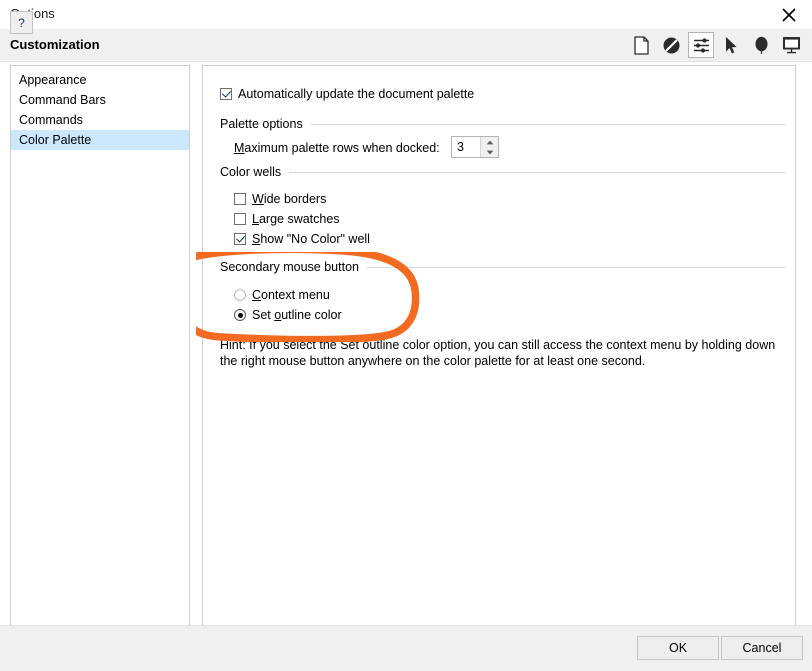  What do you see at coordinates (62, 100) in the screenshot?
I see `sidebar-item-label: Command Bars` at bounding box center [62, 100].